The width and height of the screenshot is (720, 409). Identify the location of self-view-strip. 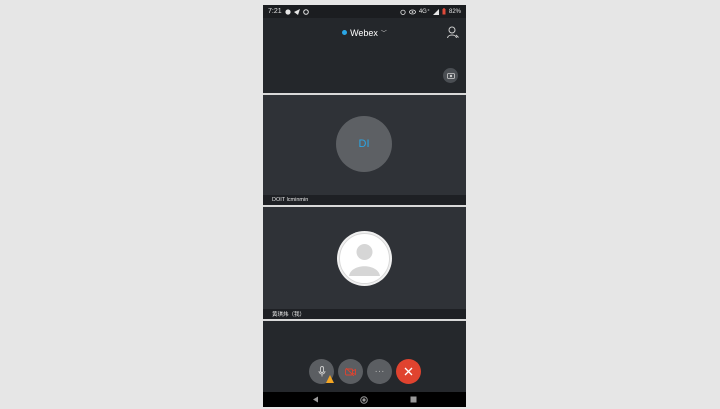
(364, 70).